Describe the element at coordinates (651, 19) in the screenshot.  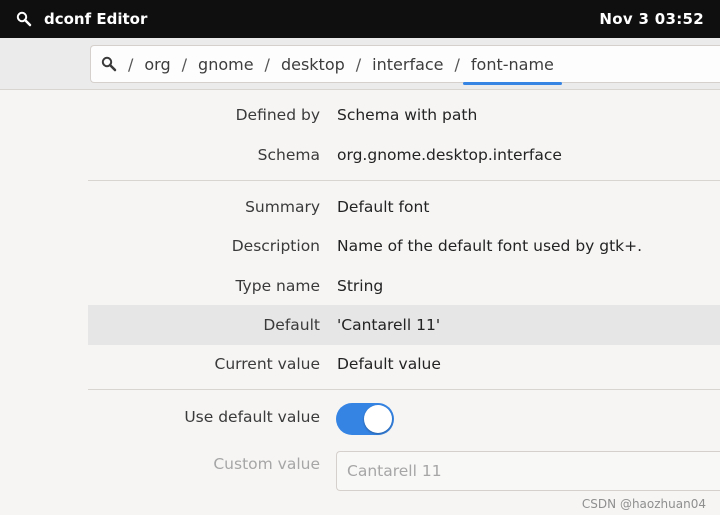
I see `clock: Nov 3 03:52` at that location.